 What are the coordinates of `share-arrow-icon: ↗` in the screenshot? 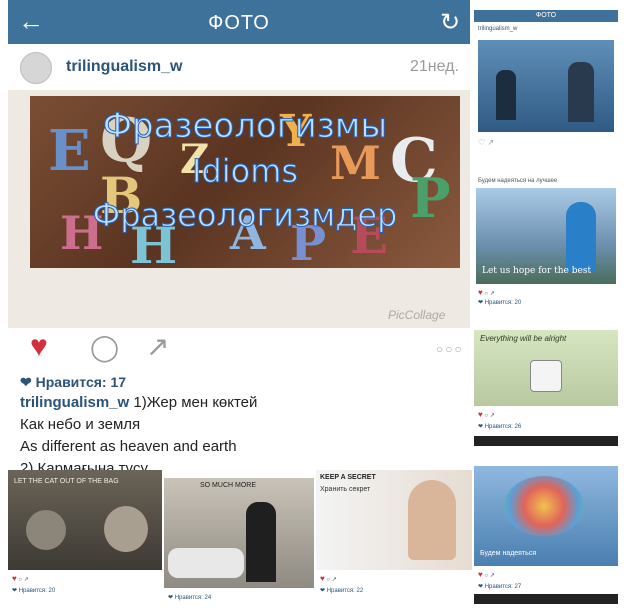 It's located at (157, 346).